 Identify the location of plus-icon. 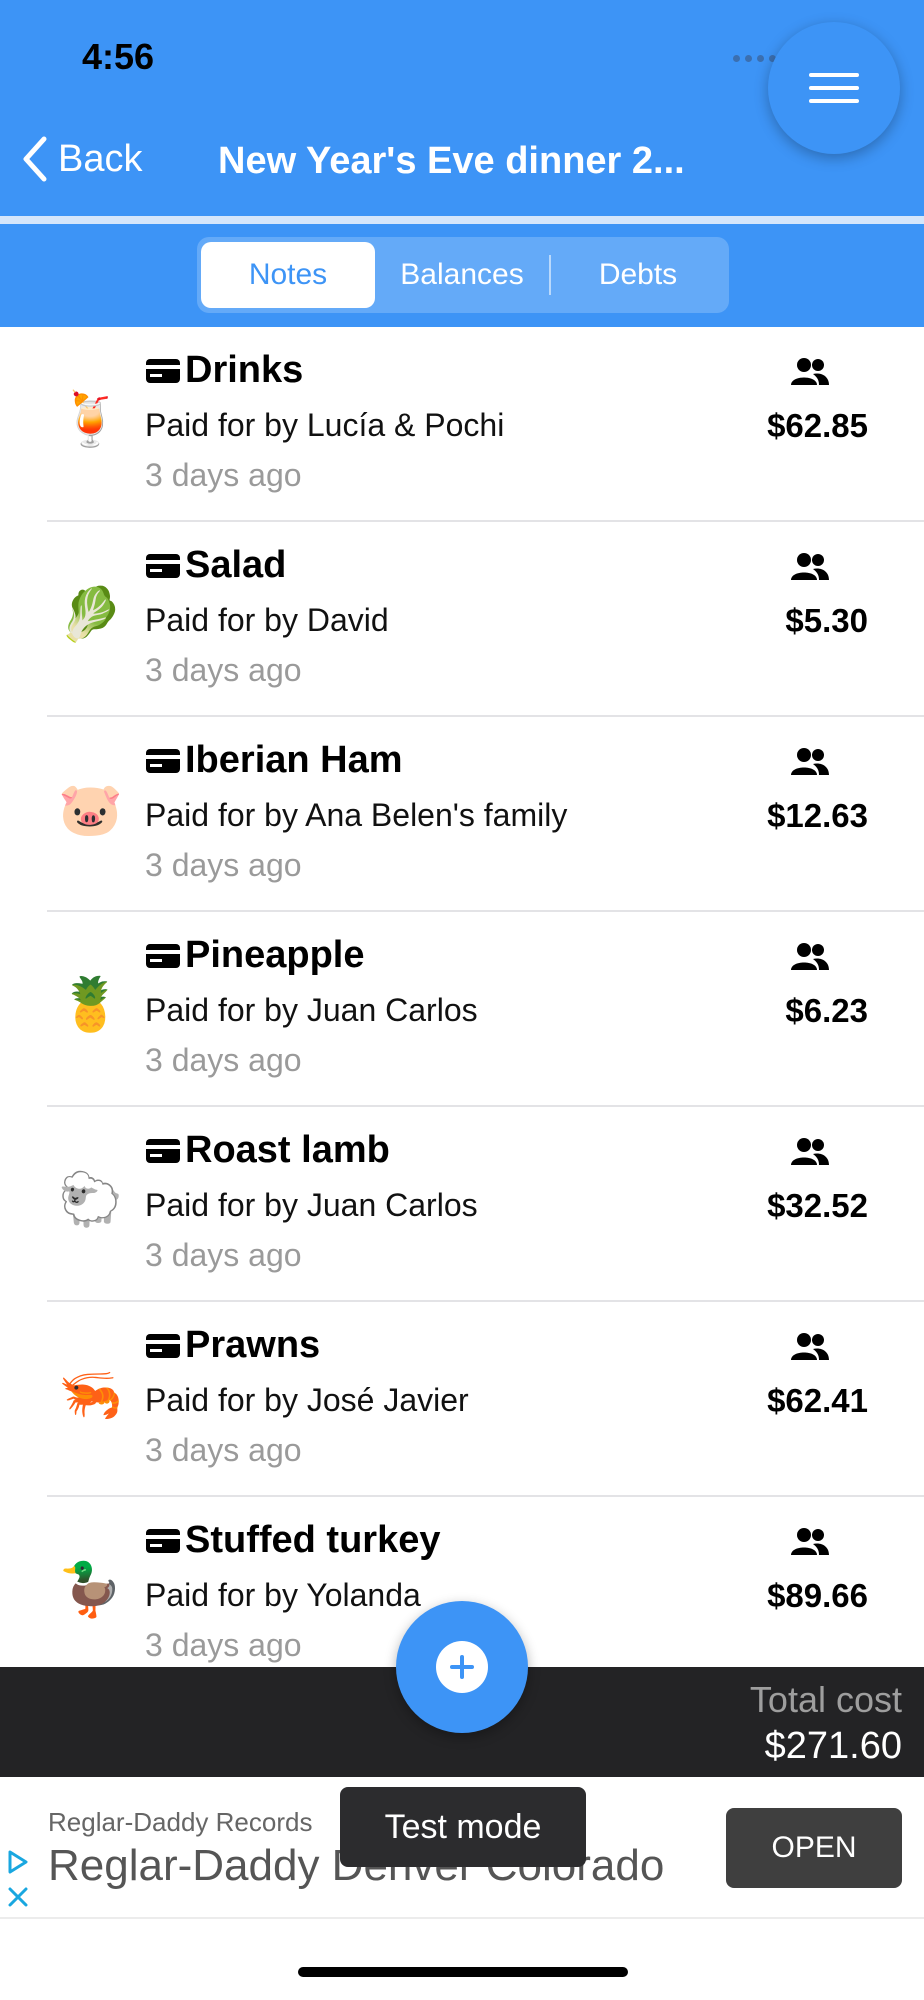
(462, 1667).